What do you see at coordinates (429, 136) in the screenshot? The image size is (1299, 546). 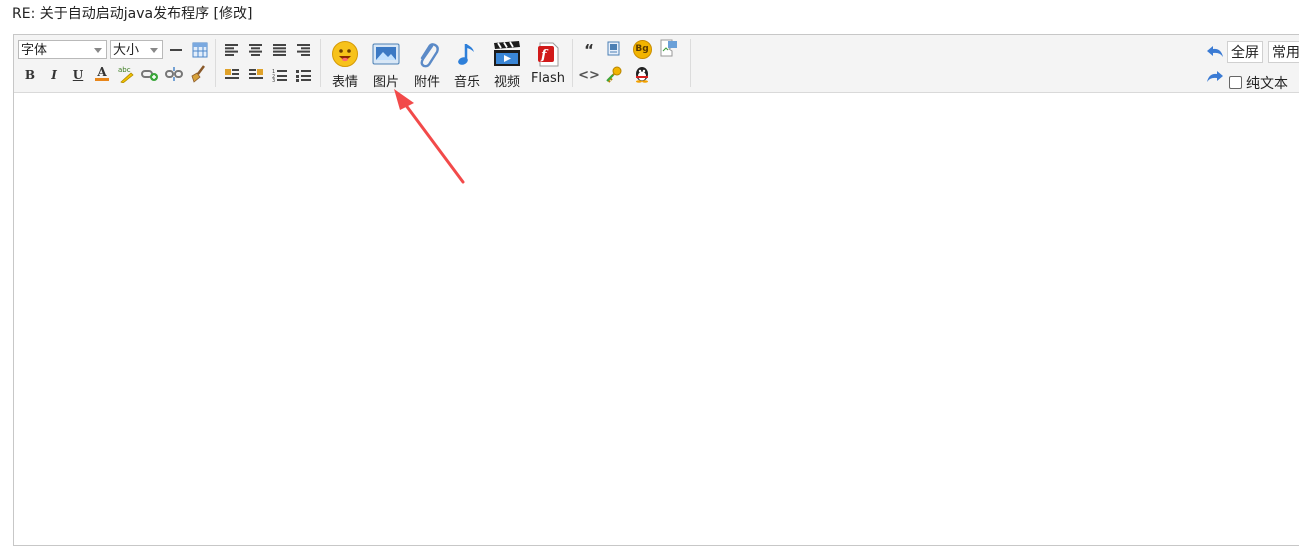 I see `annotation-arrow` at bounding box center [429, 136].